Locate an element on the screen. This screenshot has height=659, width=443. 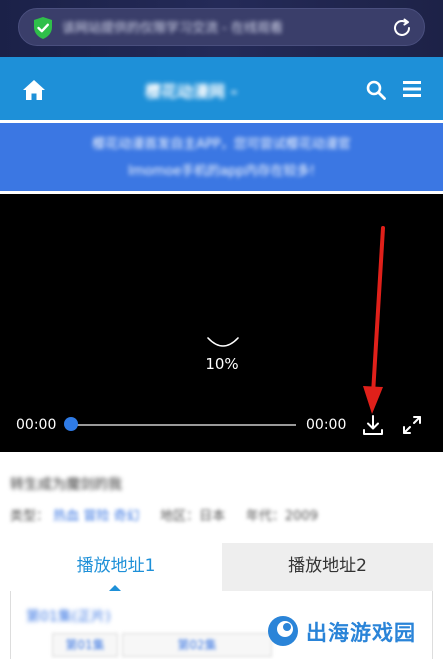
site-title: 樱花动漫网 - is located at coordinates (225, 90).